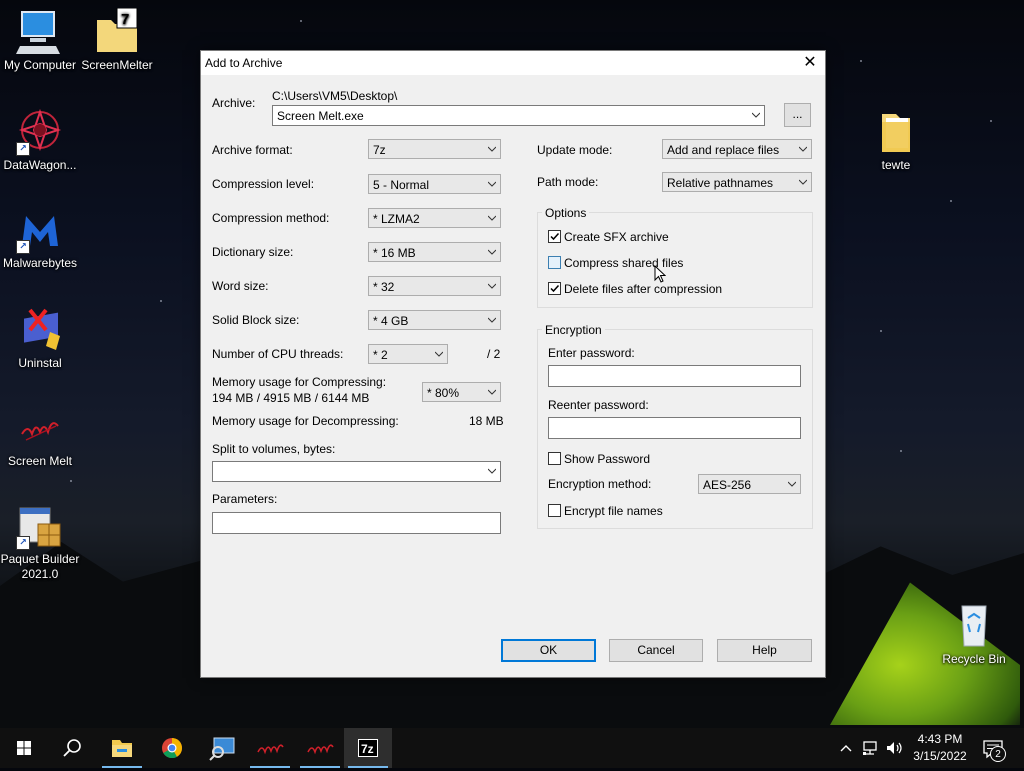  I want to click on file-explorer-icon, so click(122, 748).